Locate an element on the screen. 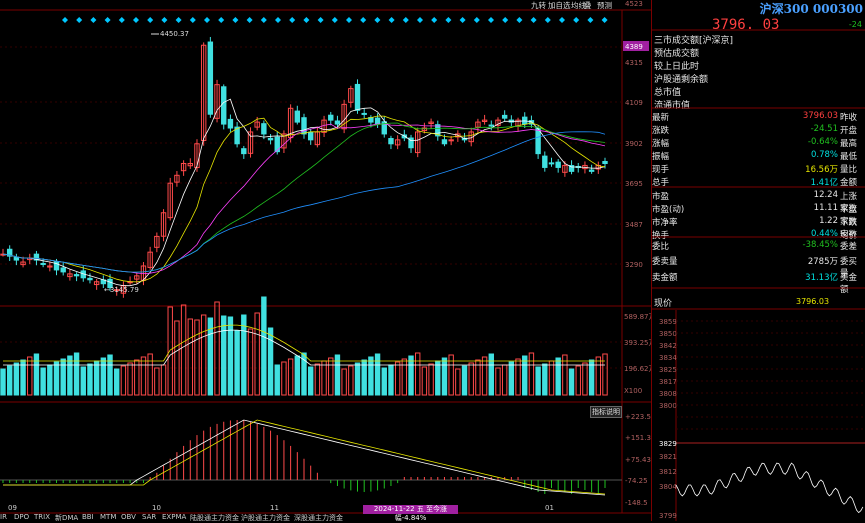 This screenshot has width=865, height=523. price-tick: 3902 is located at coordinates (634, 144).